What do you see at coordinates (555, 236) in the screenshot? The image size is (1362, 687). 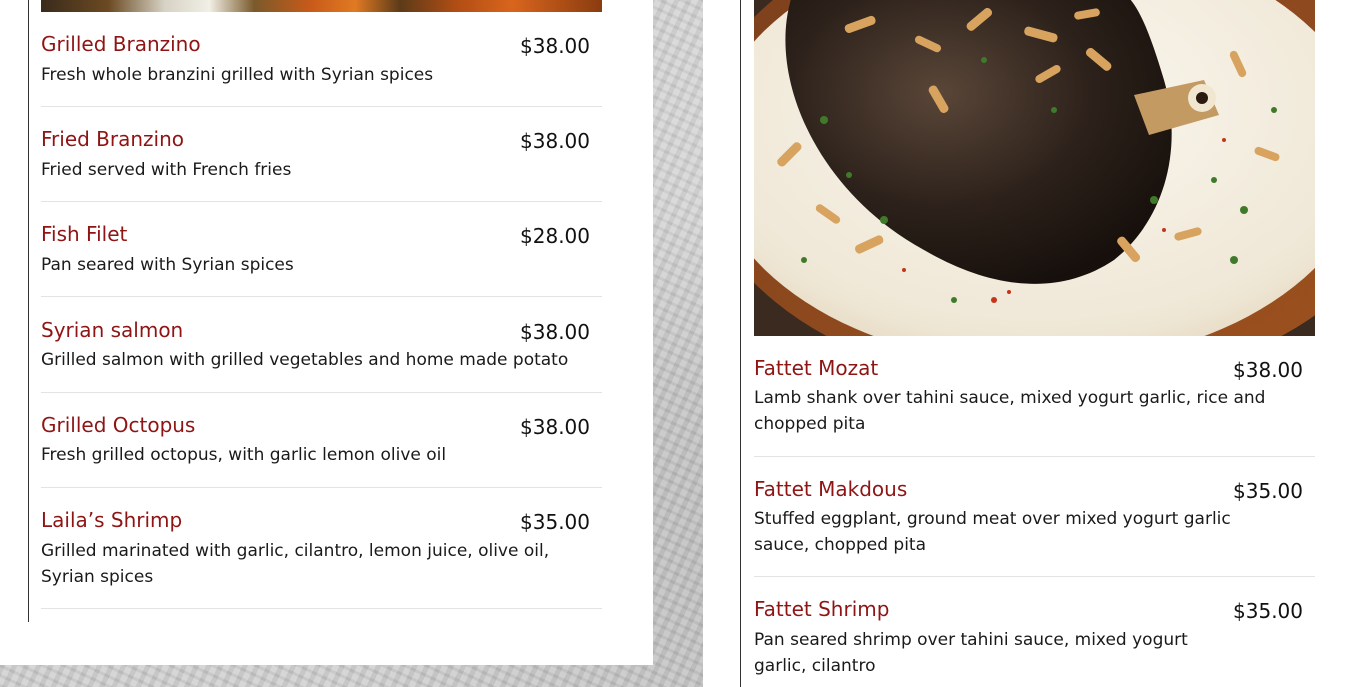 I see `menu-item-price: $28.00` at bounding box center [555, 236].